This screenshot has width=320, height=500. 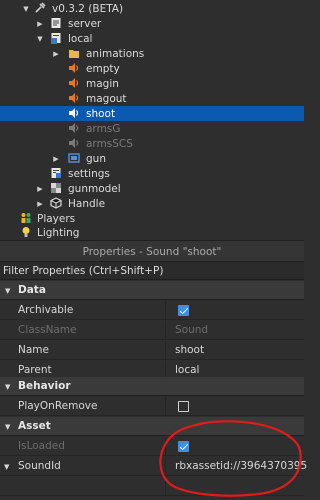 I want to click on property-playonremove: PlayOnRemove, so click(x=152, y=406).